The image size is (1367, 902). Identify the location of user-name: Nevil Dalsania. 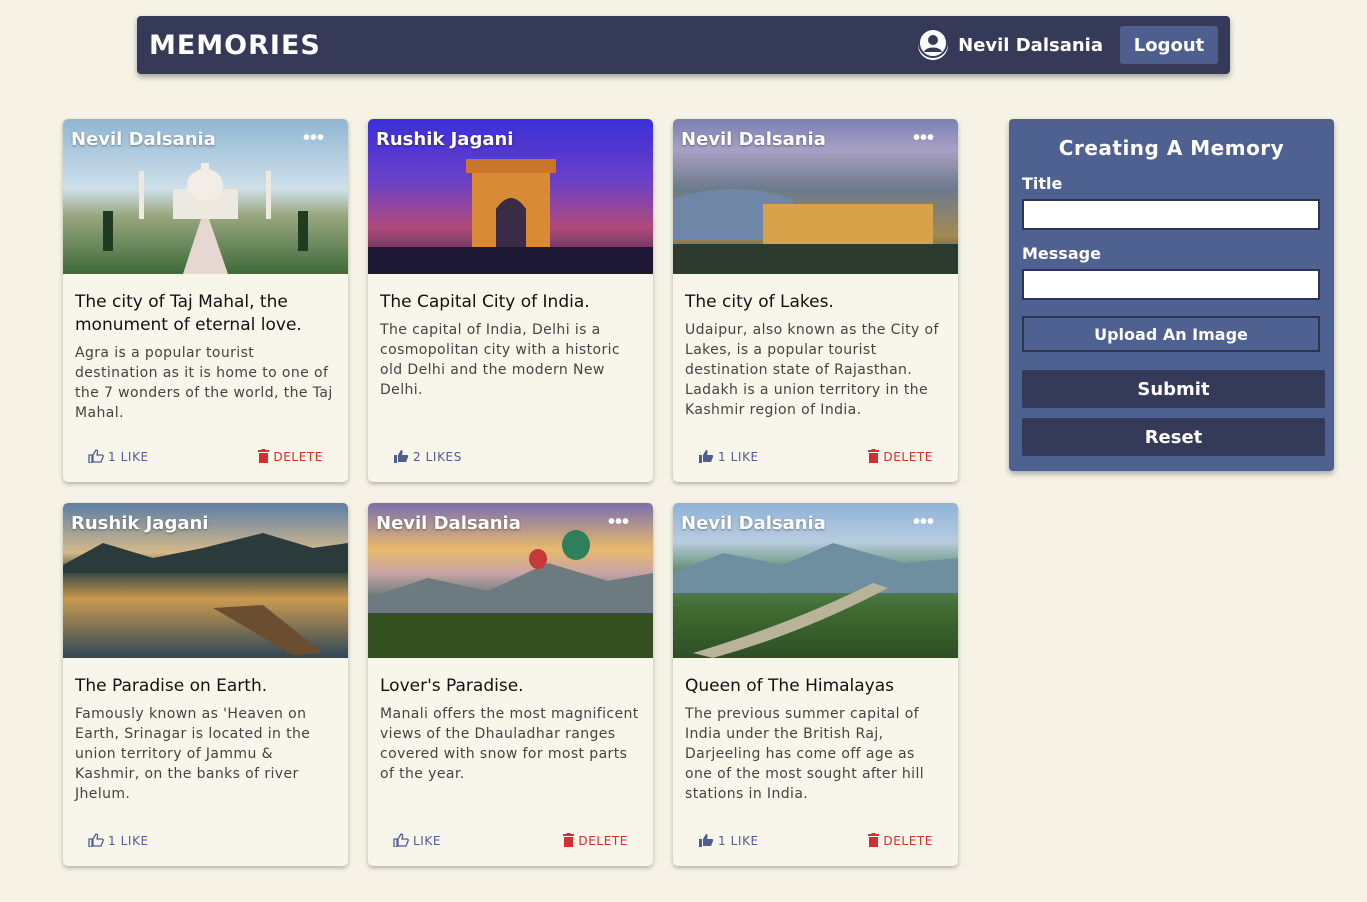
(1030, 45).